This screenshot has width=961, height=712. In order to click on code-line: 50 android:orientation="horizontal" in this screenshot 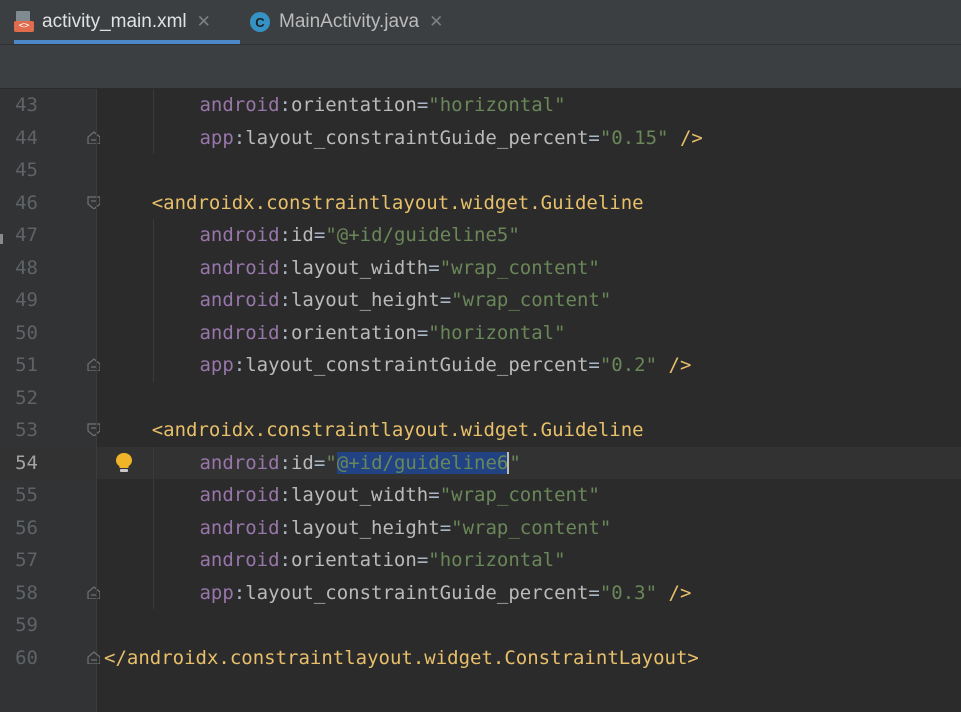, I will do `click(480, 333)`.